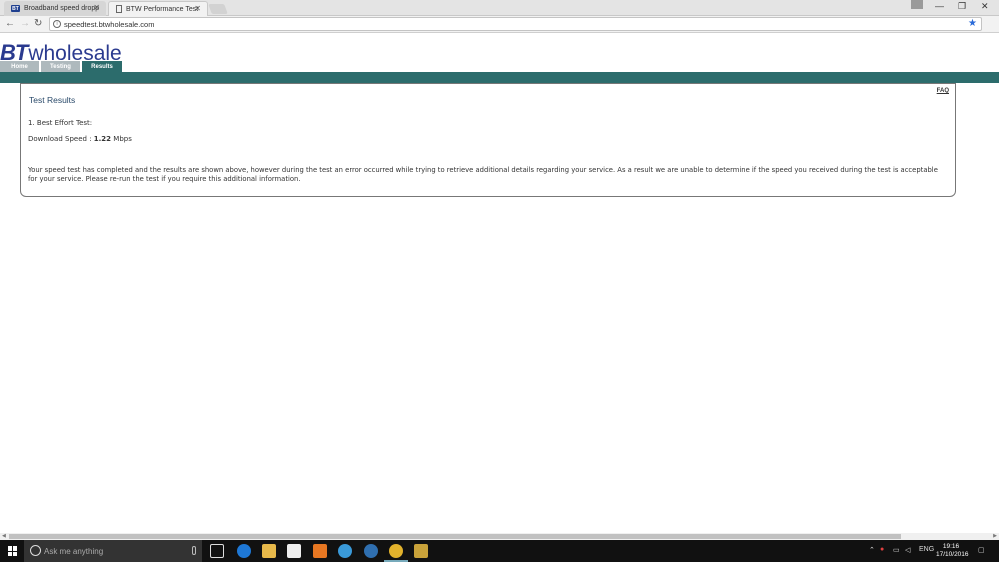  I want to click on forward-arrow-icon: →, so click(25, 24).